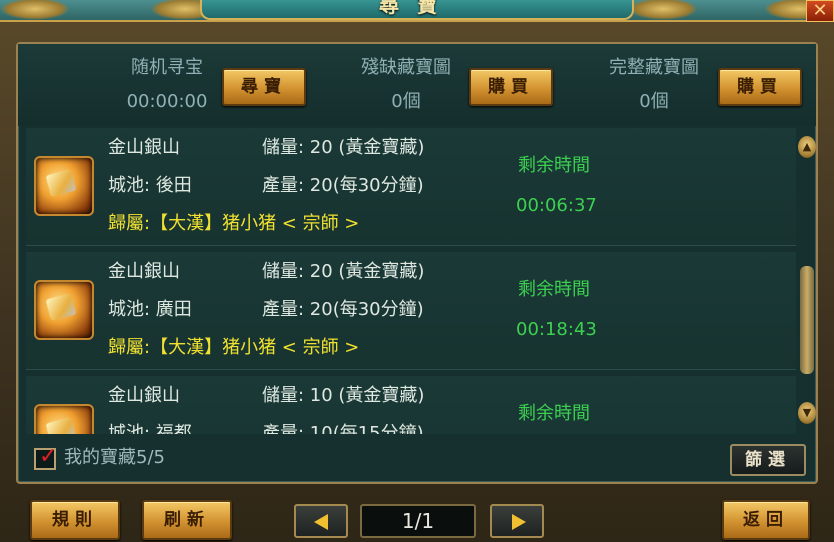 This screenshot has width=834, height=542. I want to click on random-search-timer: 00:00:00, so click(167, 101).